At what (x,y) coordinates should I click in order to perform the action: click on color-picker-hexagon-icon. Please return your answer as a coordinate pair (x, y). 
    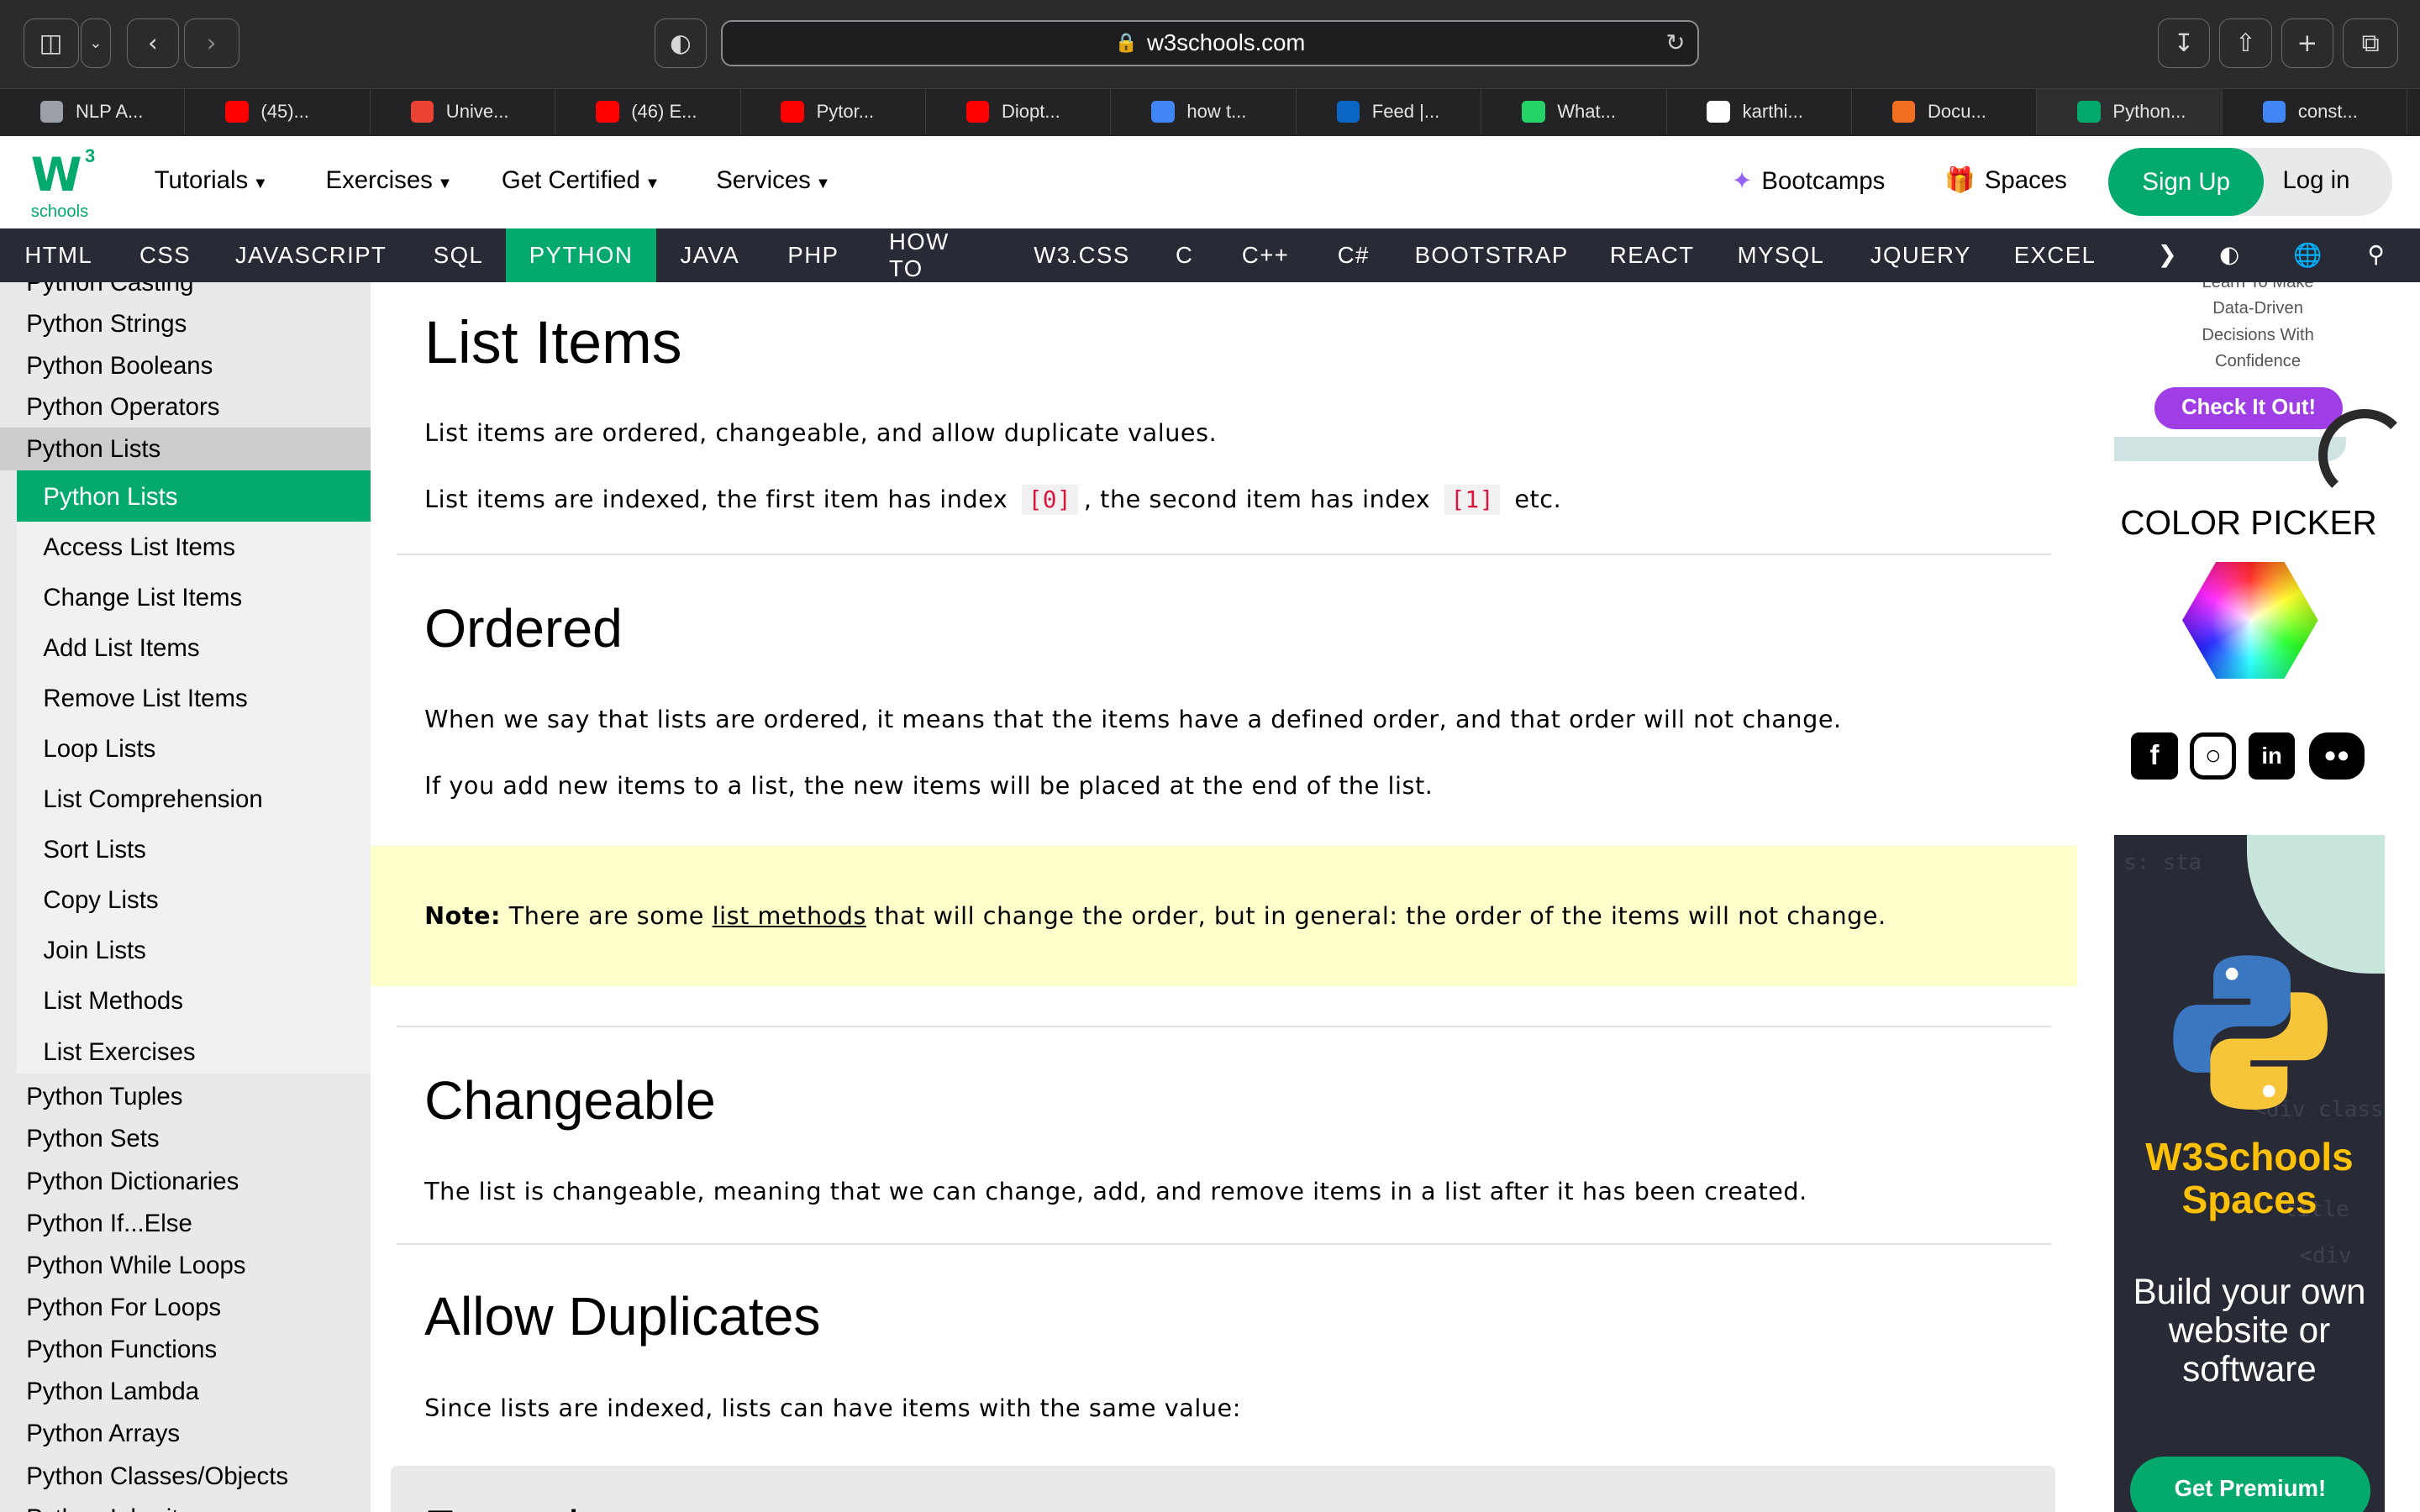
    Looking at the image, I should click on (2250, 620).